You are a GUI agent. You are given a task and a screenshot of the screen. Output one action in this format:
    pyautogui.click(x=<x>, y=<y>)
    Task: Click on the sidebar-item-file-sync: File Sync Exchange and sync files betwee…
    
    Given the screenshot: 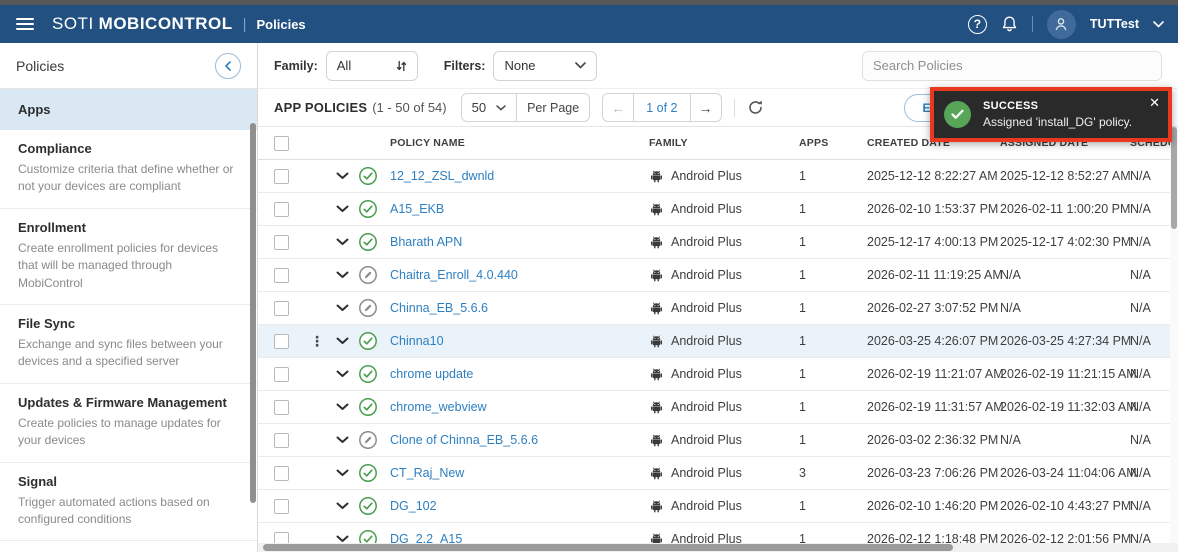 What is the action you would take?
    pyautogui.click(x=128, y=344)
    